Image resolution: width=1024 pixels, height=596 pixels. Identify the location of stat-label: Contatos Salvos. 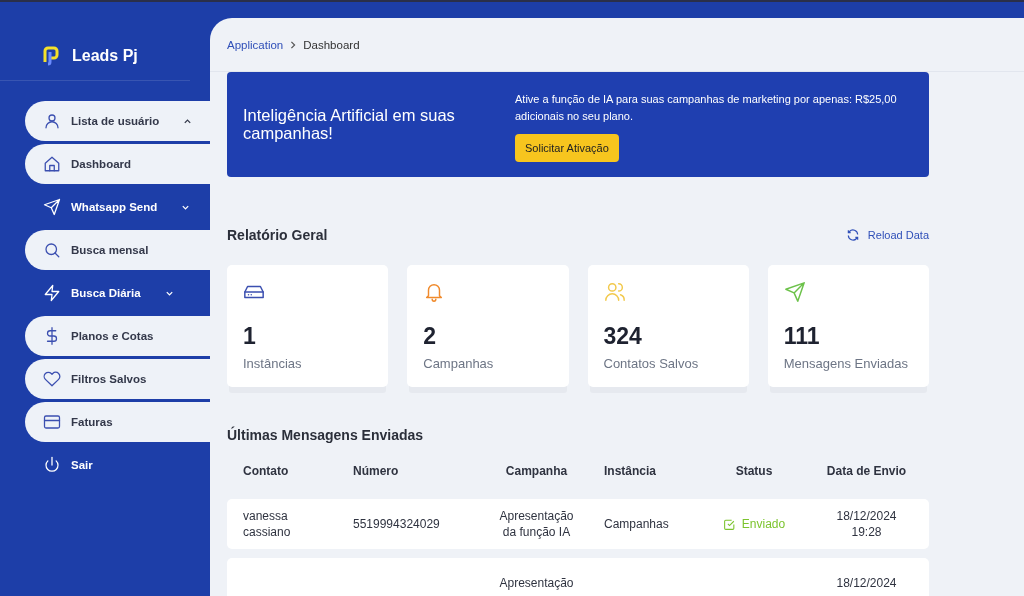
(651, 363).